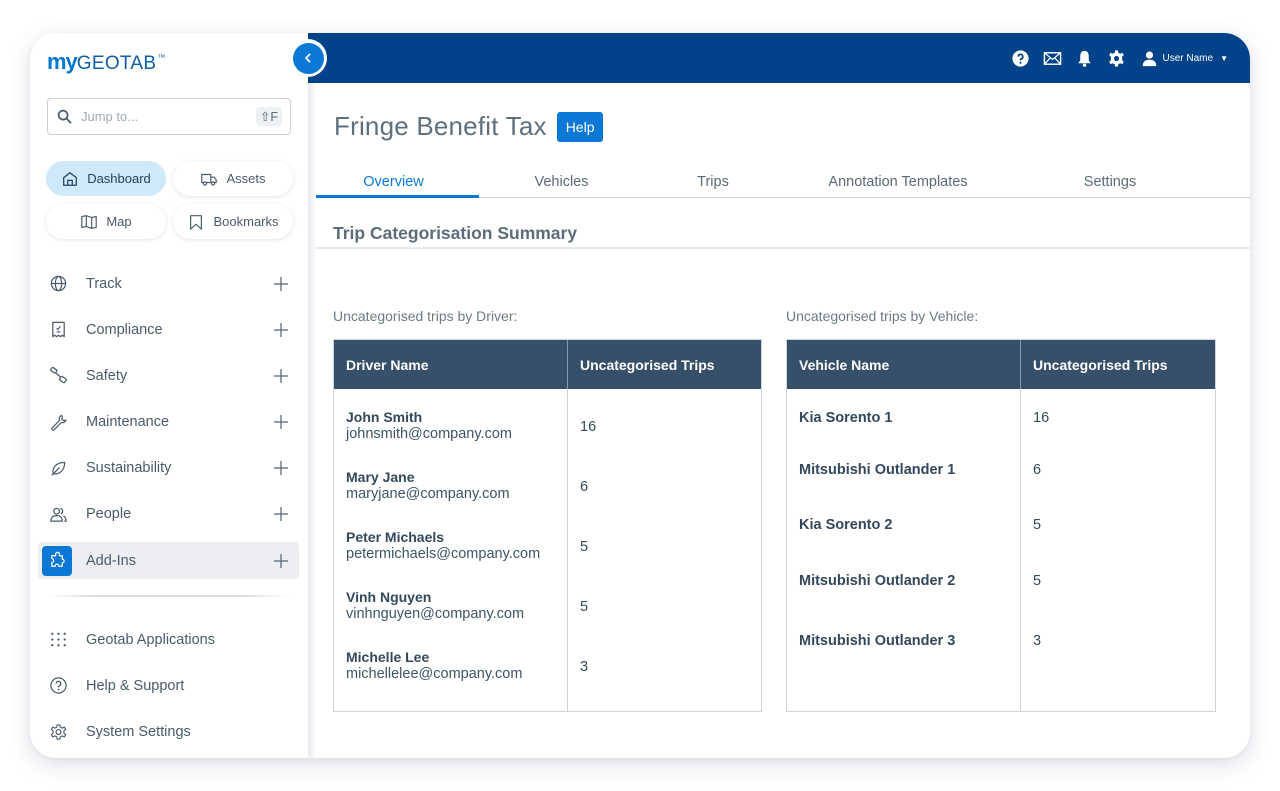 Image resolution: width=1280 pixels, height=791 pixels. Describe the element at coordinates (1110, 181) in the screenshot. I see `tab-settings: Settings` at that location.